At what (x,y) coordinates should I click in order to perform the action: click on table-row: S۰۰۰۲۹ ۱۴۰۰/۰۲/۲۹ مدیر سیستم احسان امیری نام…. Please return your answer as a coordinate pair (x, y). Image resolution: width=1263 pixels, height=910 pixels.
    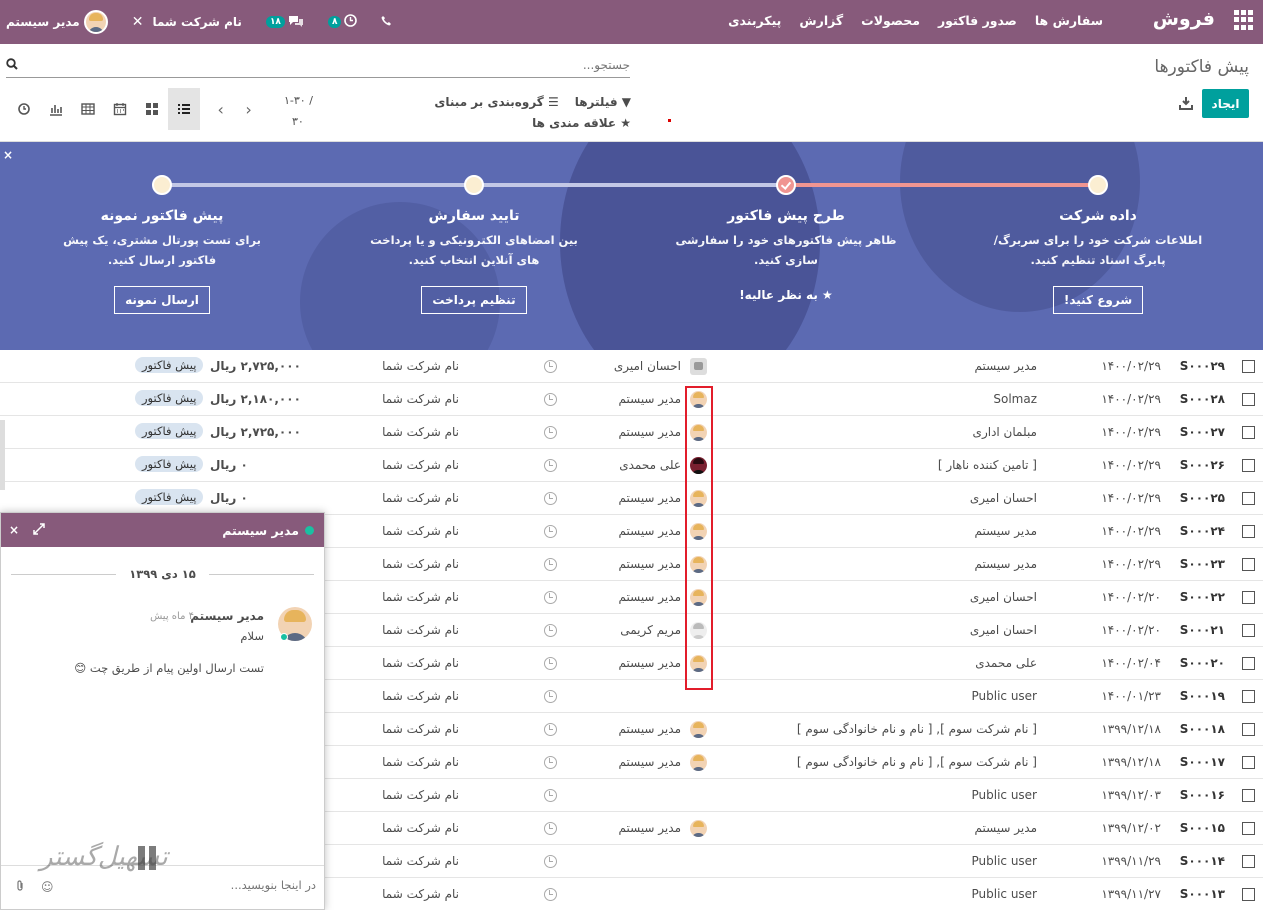
    Looking at the image, I should click on (631, 366).